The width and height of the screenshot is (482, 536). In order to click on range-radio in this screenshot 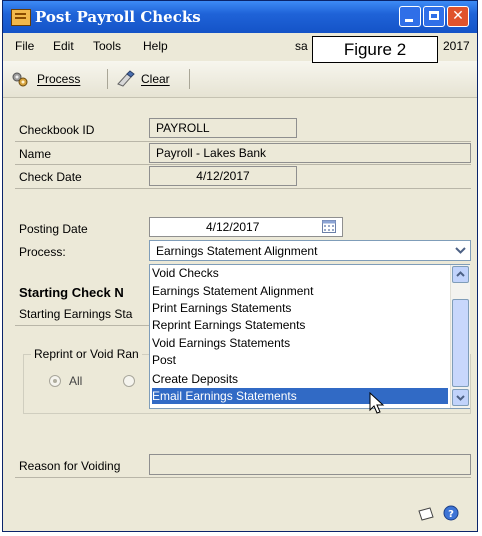, I will do `click(129, 381)`.